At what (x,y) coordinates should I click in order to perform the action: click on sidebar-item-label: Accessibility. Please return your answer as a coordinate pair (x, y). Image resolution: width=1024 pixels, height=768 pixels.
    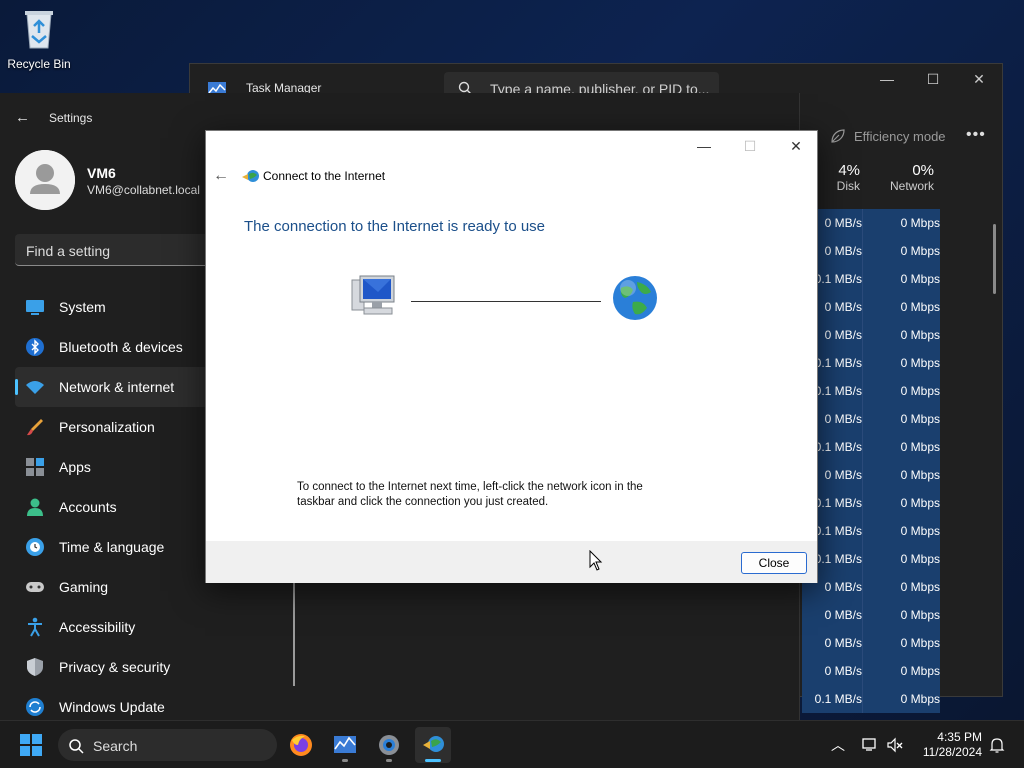
    Looking at the image, I should click on (97, 627).